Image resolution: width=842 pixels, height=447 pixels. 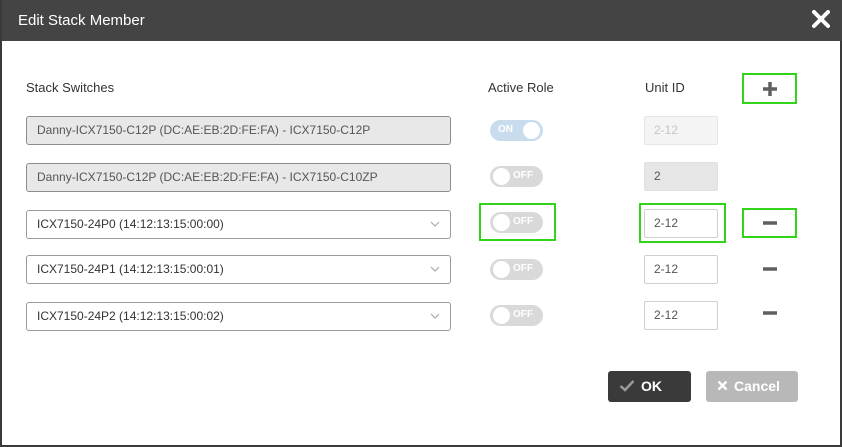 I want to click on stack-switch-select: ICX7150-24P2 (14:12:13:15:00:02), so click(x=238, y=316).